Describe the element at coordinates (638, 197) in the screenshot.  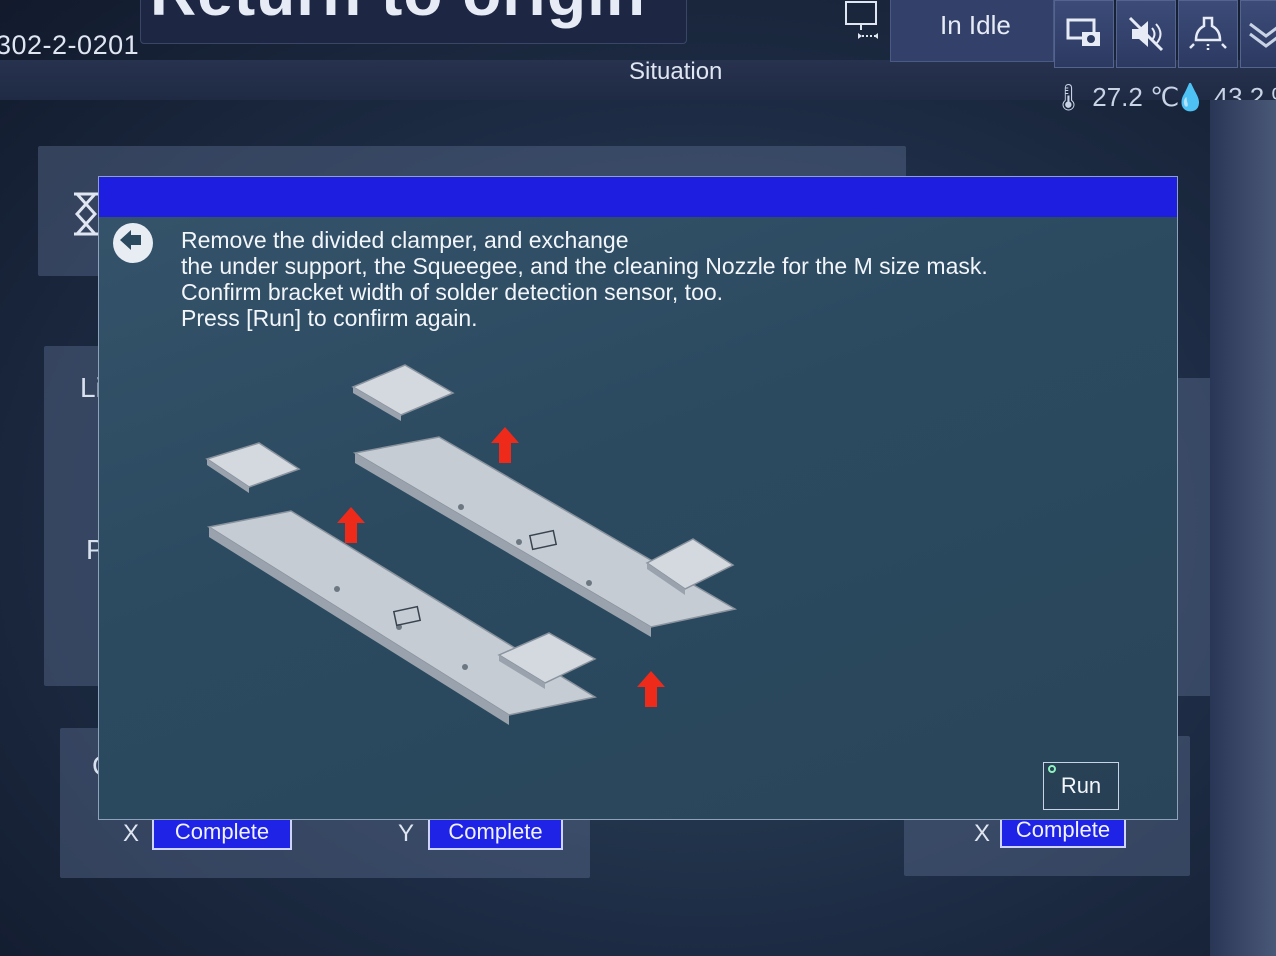
I see `dialog-titlebar` at that location.